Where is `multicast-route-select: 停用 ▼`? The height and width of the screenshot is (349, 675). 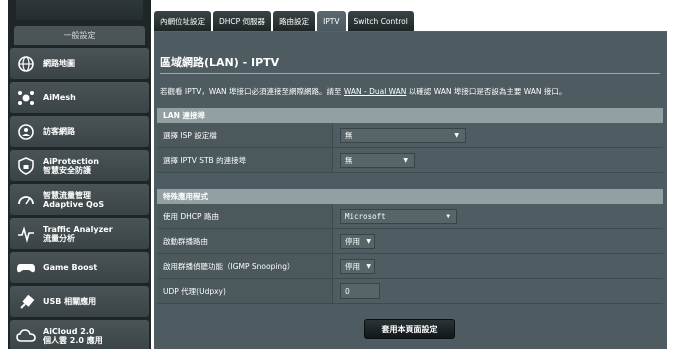
multicast-route-select: 停用 ▼ is located at coordinates (357, 241).